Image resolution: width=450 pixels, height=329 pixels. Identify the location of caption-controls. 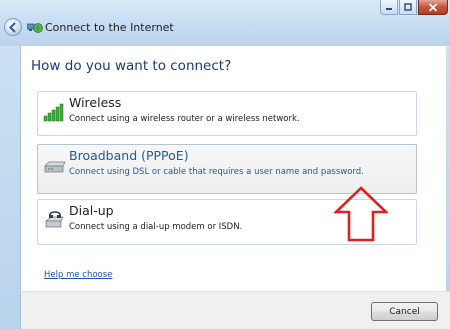
(414, 7).